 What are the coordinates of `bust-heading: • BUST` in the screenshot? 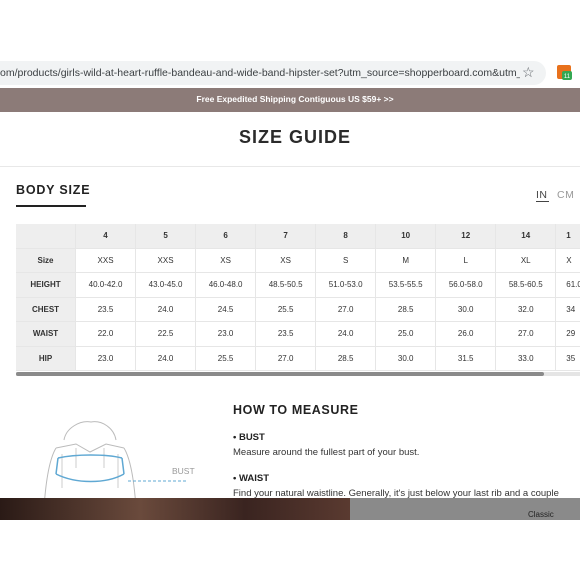 It's located at (249, 437).